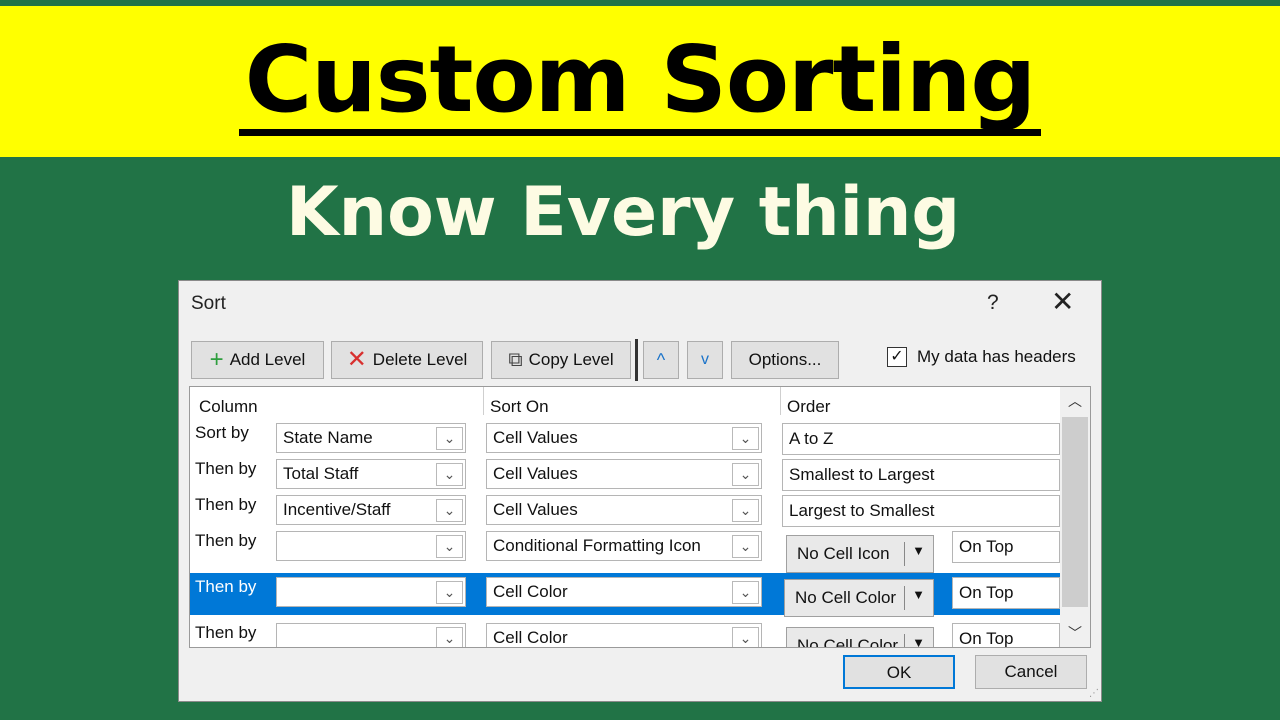 The width and height of the screenshot is (1280, 720). I want to click on move-up-button: ^, so click(661, 360).